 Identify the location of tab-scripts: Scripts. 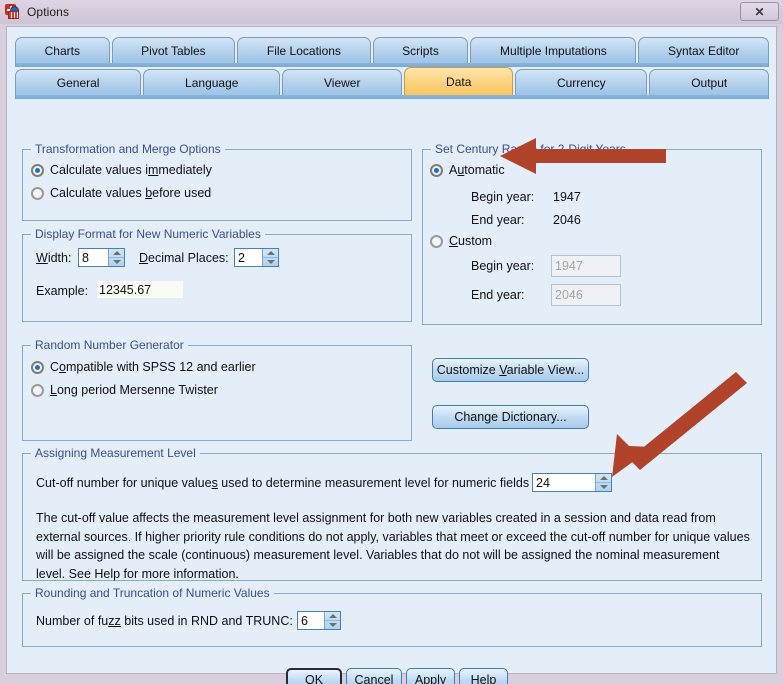
(420, 50).